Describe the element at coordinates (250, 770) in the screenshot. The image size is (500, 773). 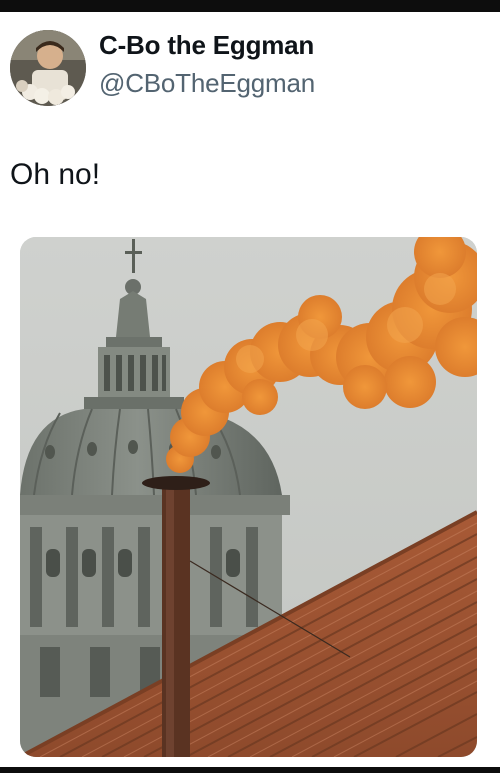
I see `status-bar-bottom` at that location.